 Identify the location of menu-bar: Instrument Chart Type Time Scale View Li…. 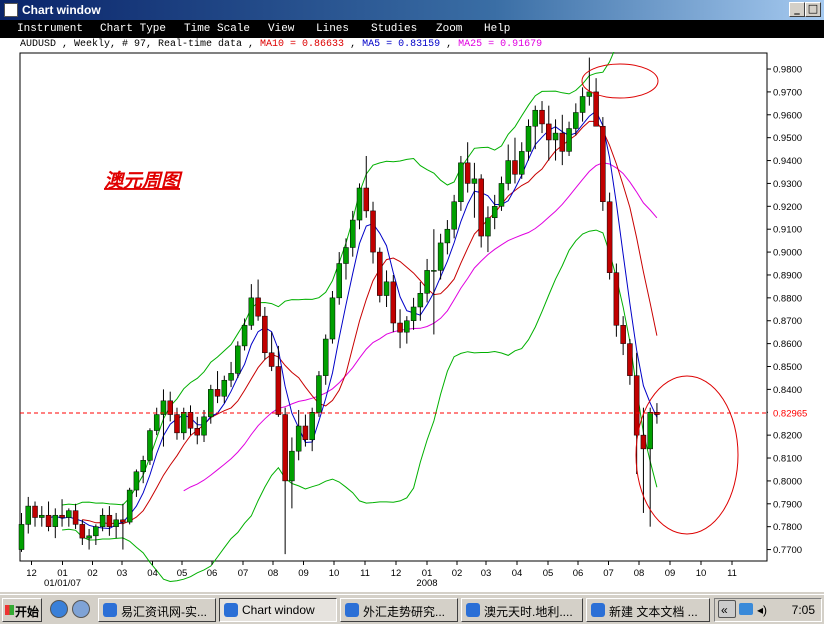
(412, 29).